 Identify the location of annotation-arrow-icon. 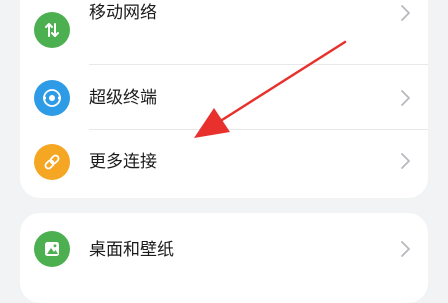
(270, 89).